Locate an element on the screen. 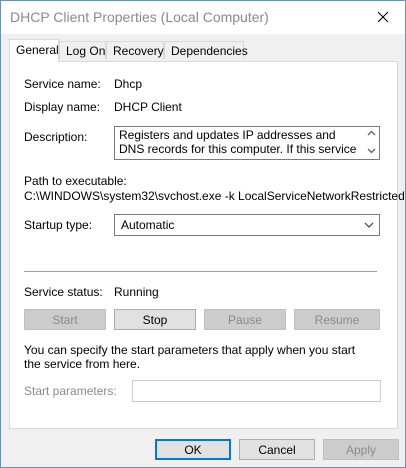  service-status-label: Service status: is located at coordinates (63, 292).